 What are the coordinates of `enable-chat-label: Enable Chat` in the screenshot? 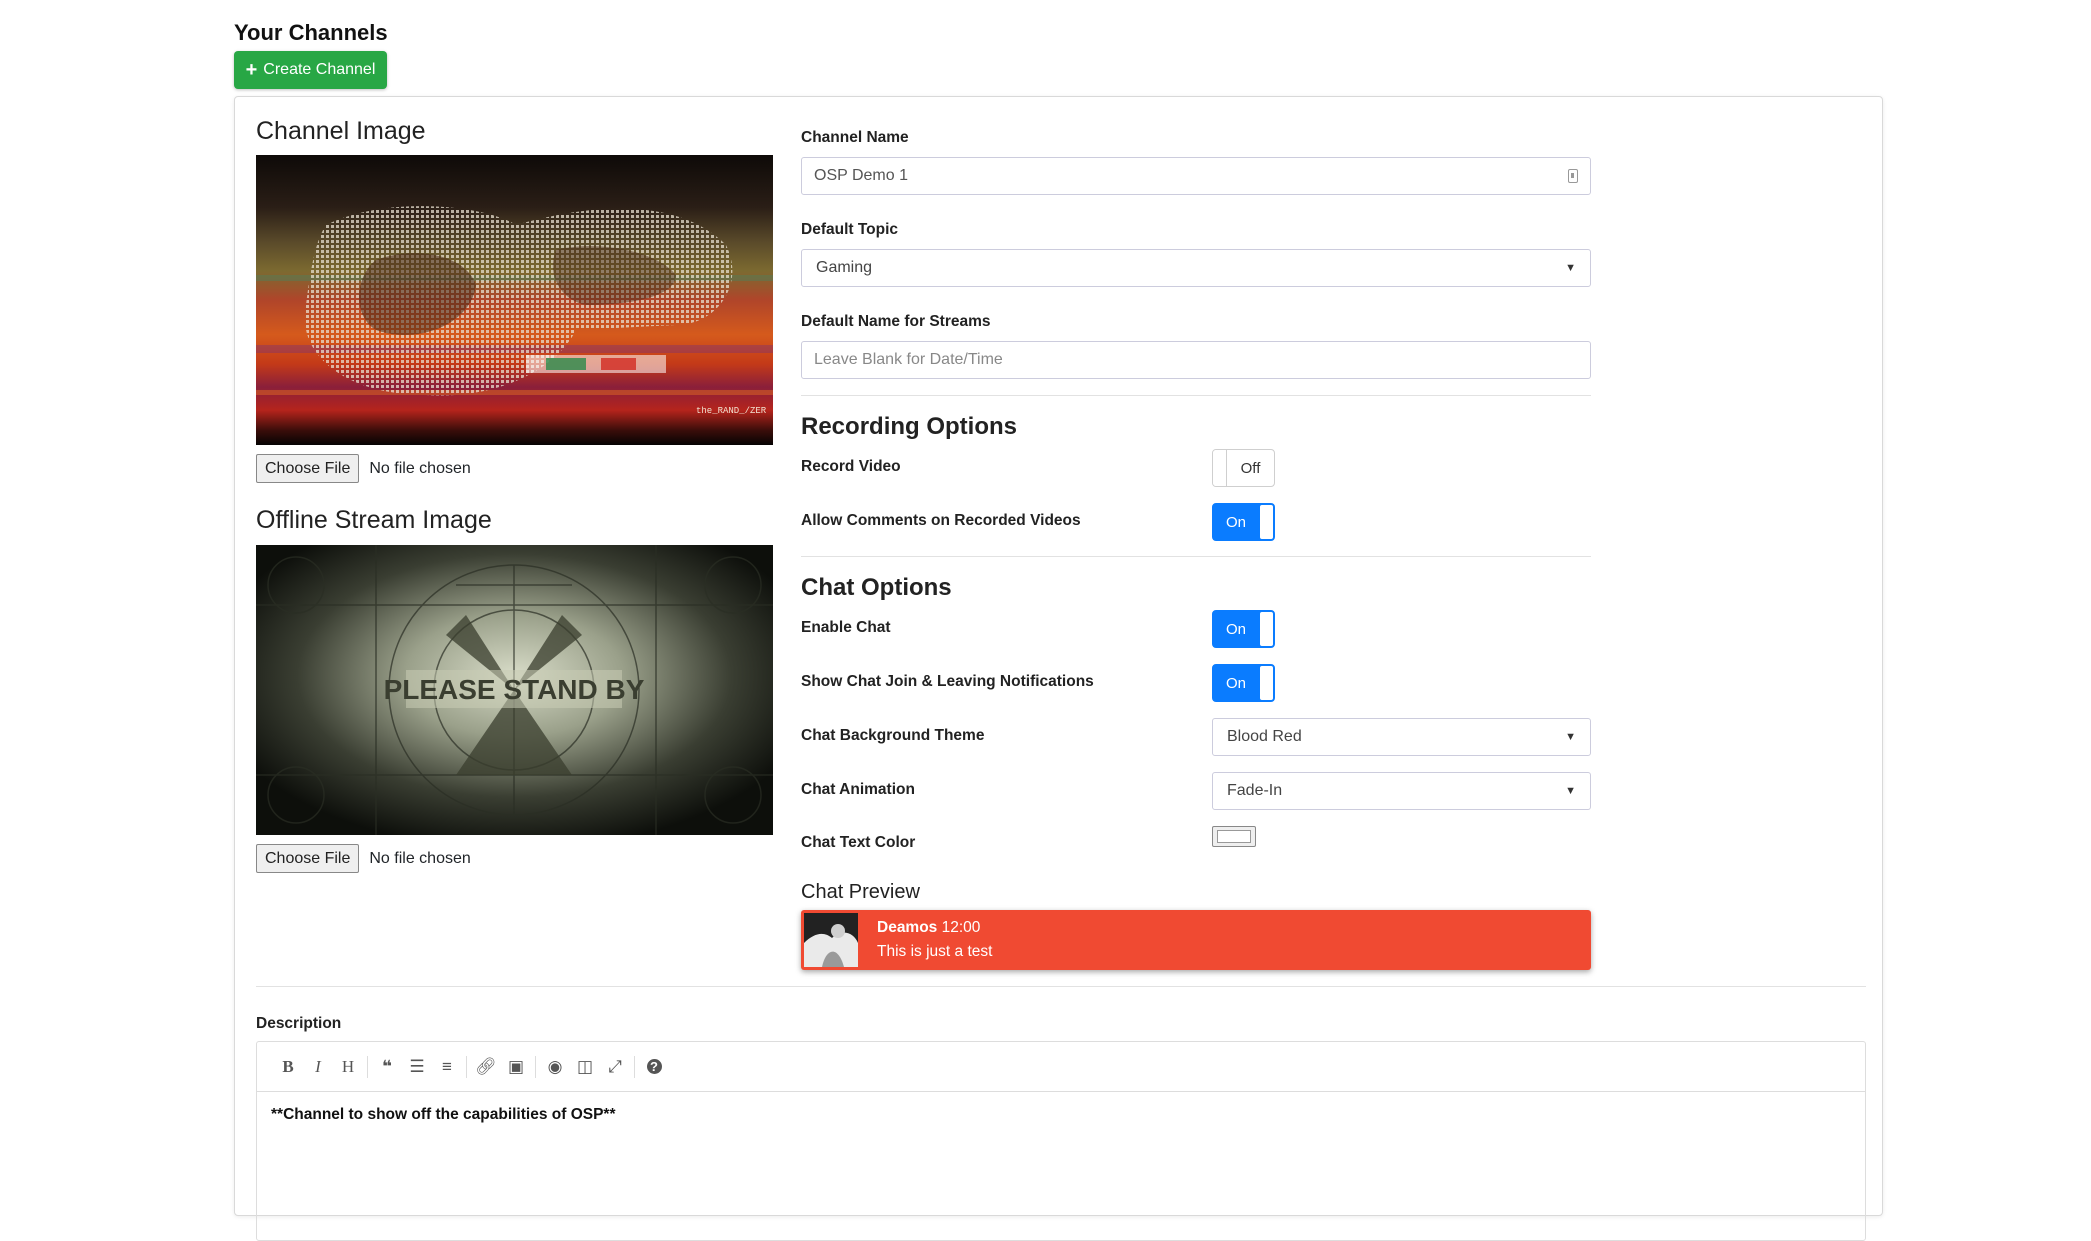 It's located at (846, 627).